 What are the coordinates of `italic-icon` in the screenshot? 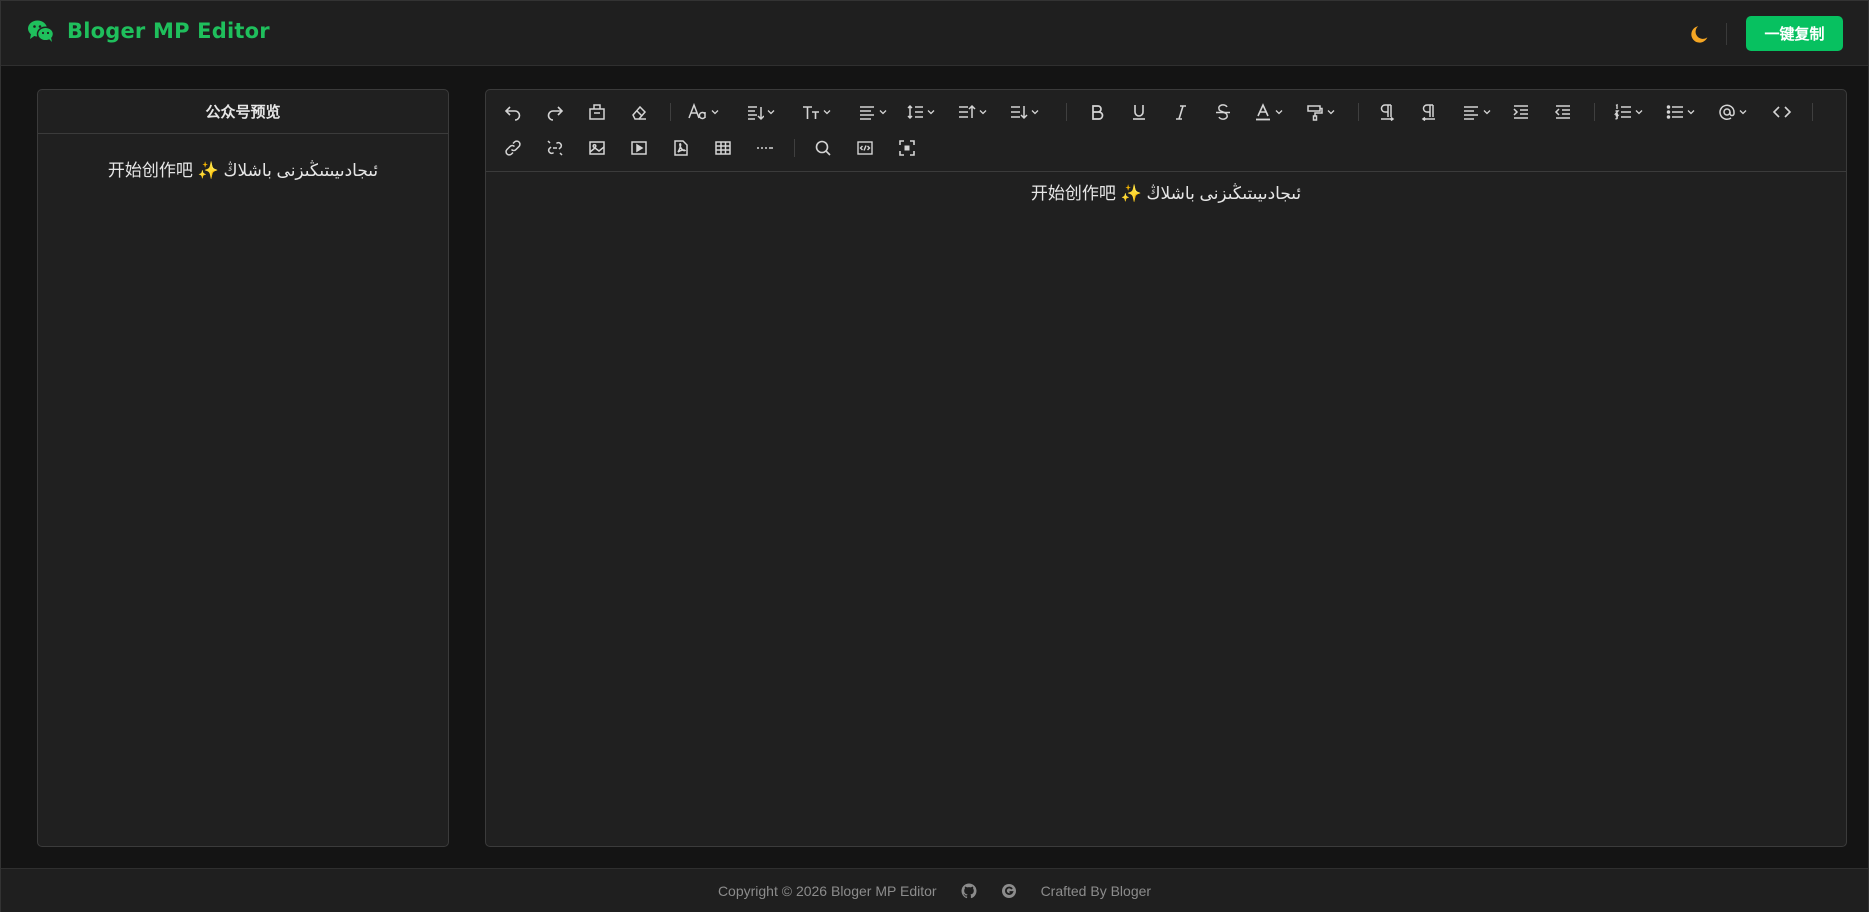 It's located at (1181, 112).